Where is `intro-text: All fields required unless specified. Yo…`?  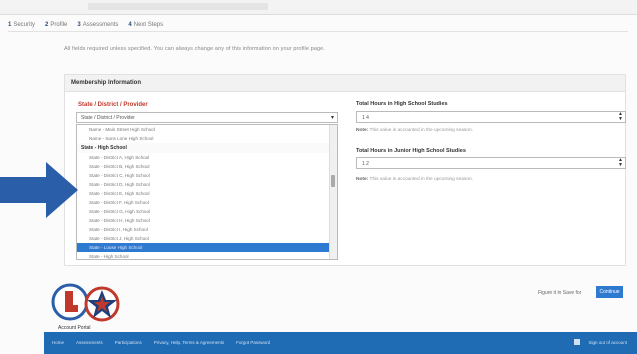
intro-text: All fields required unless specified. Yo… is located at coordinates (194, 49).